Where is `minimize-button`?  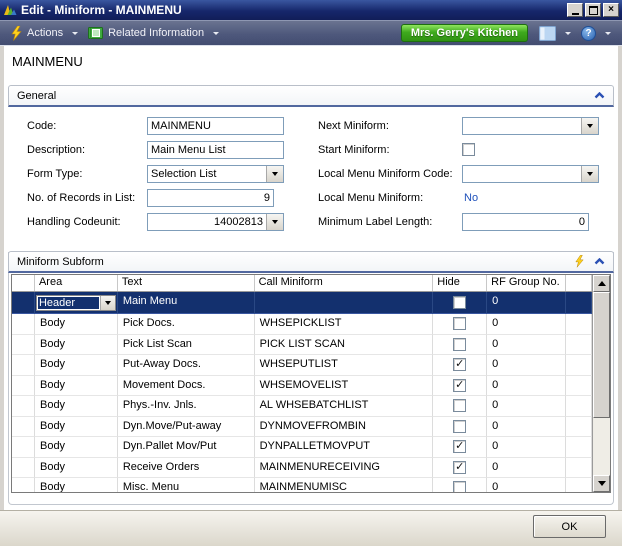
minimize-button is located at coordinates (575, 10).